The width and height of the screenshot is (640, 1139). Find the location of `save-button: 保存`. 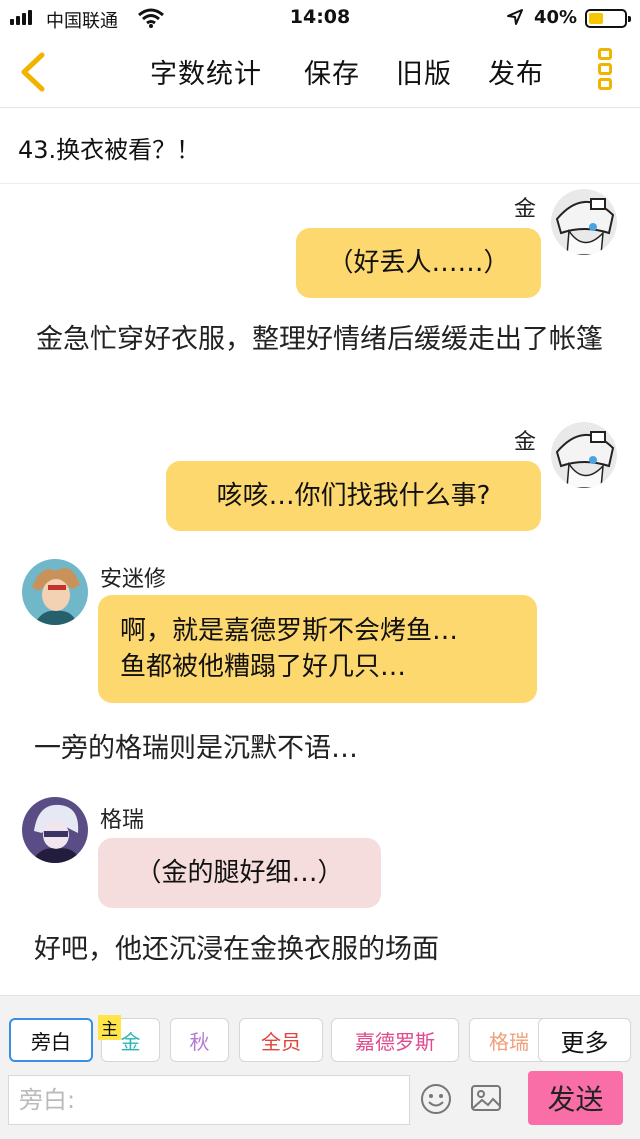

save-button: 保存 is located at coordinates (332, 71).